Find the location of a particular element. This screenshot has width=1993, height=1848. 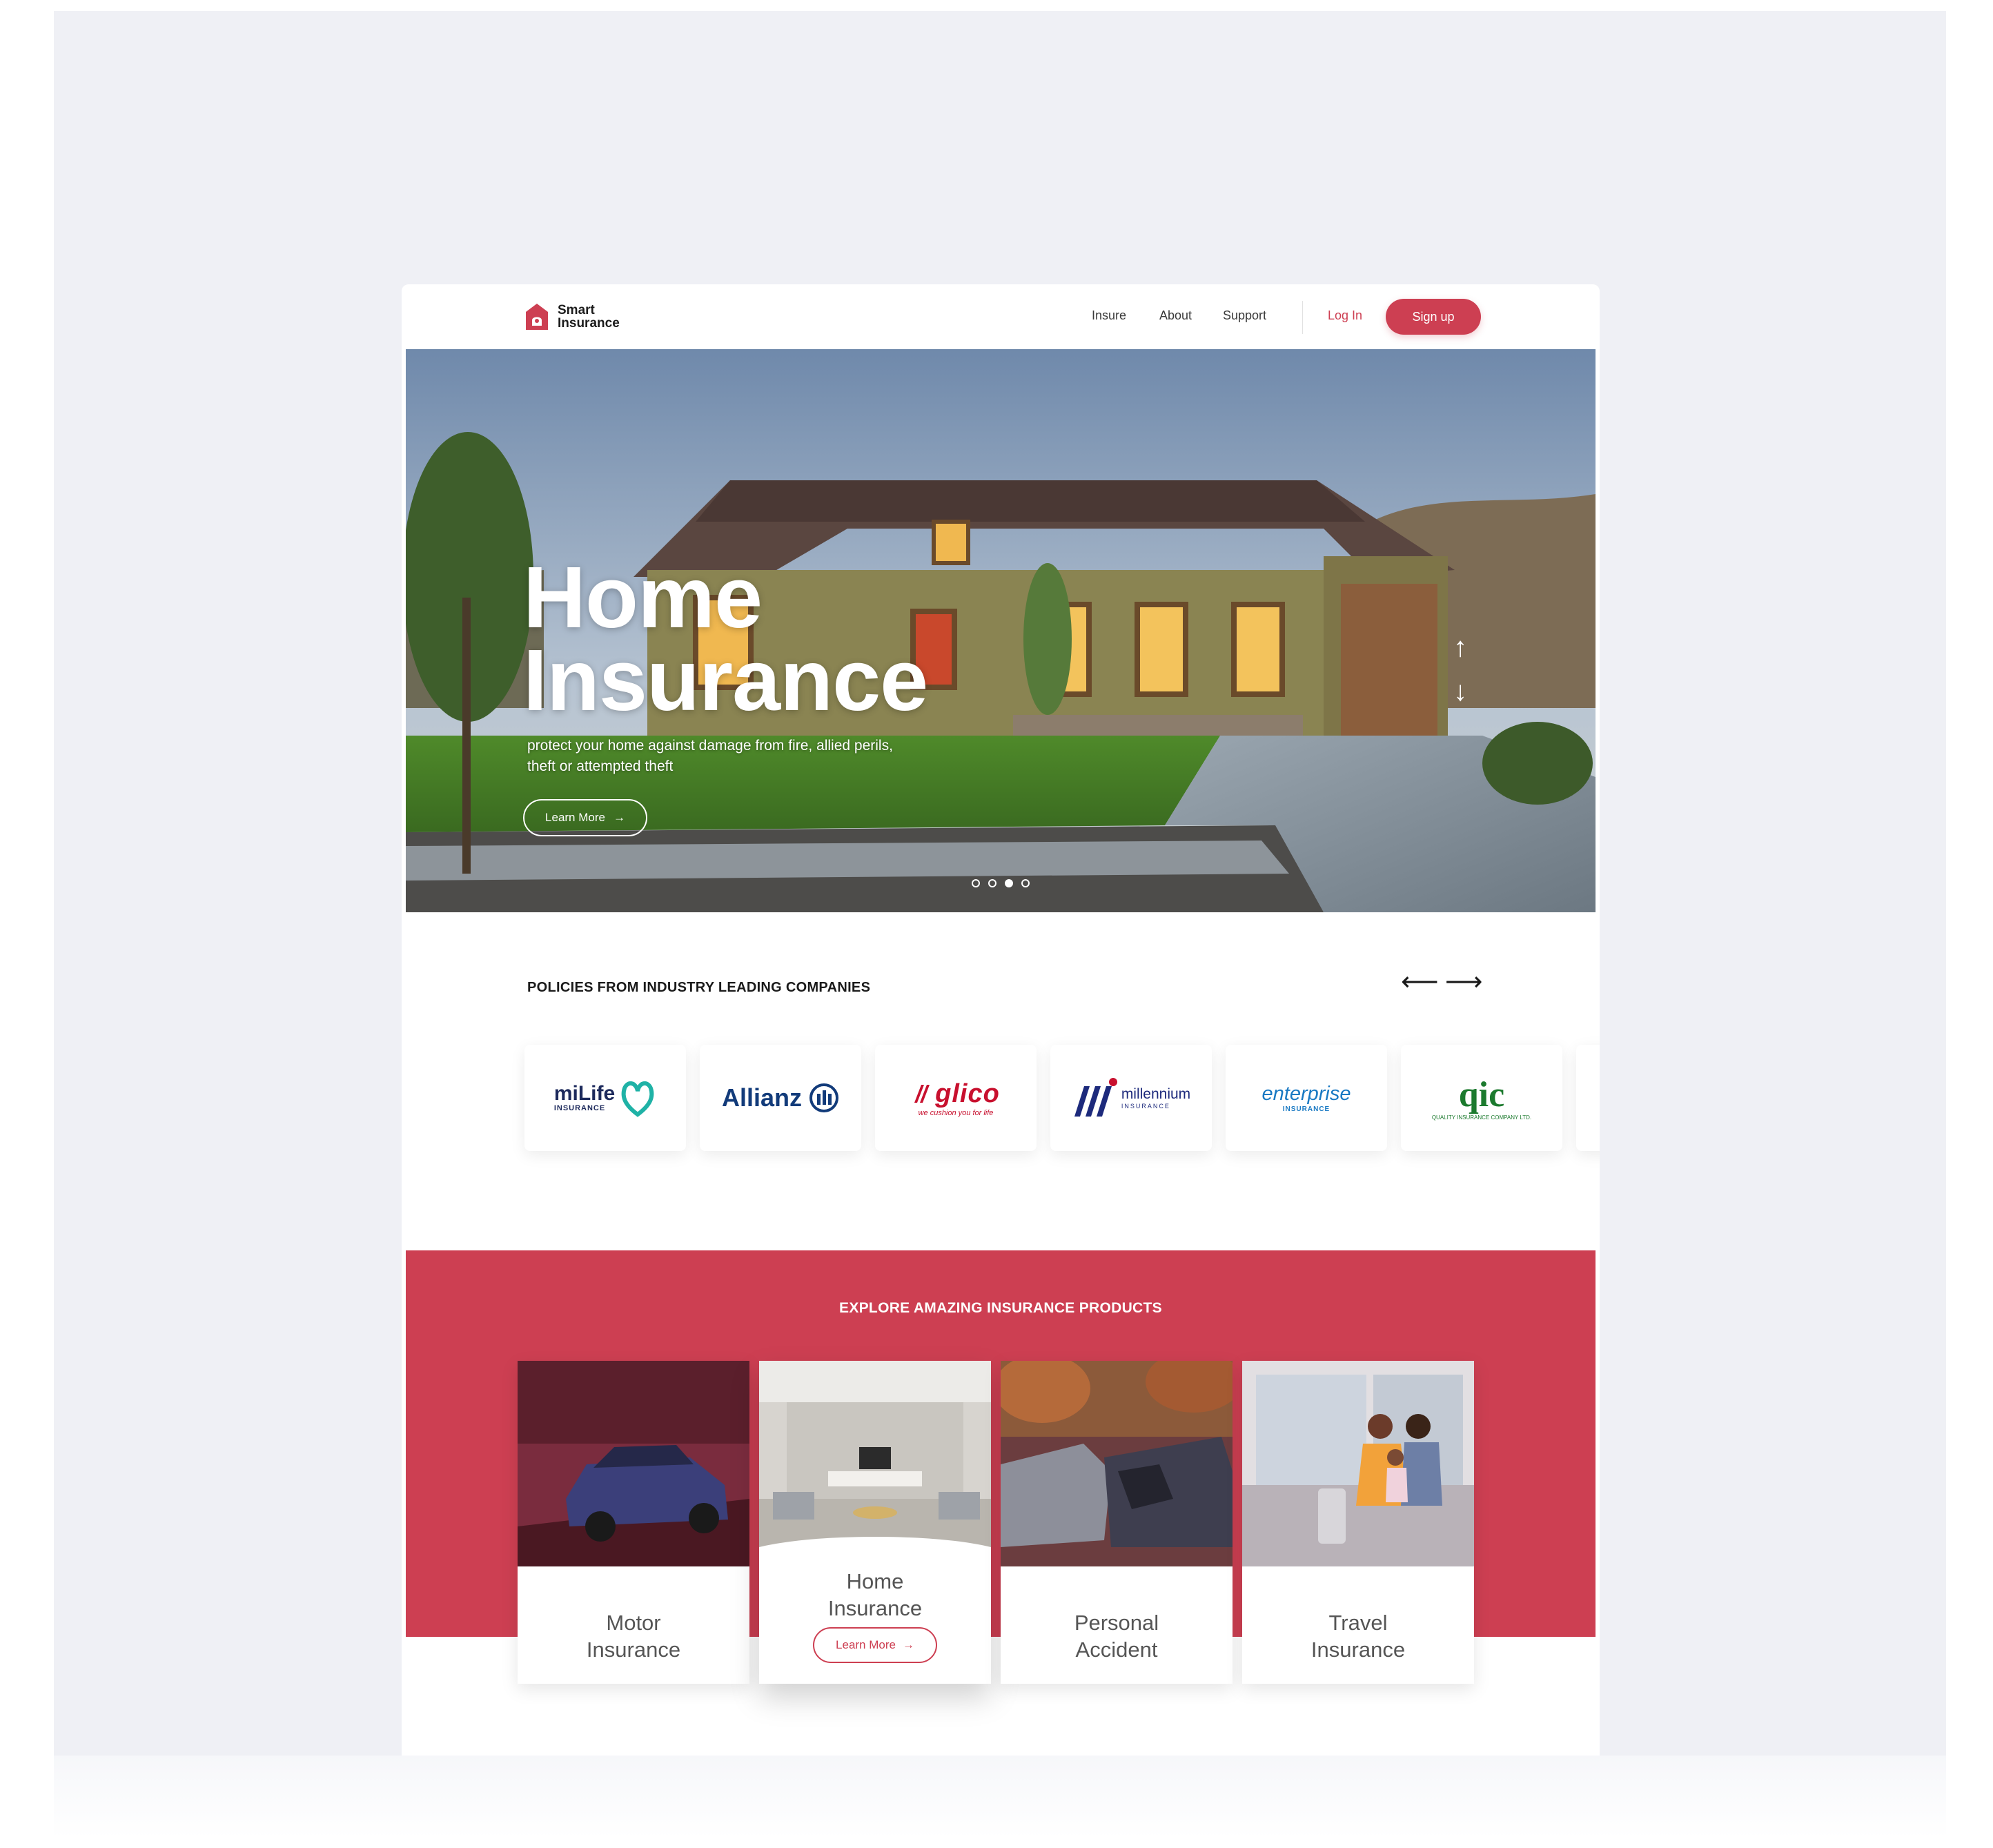

brand-line2: Insurance is located at coordinates (589, 323).